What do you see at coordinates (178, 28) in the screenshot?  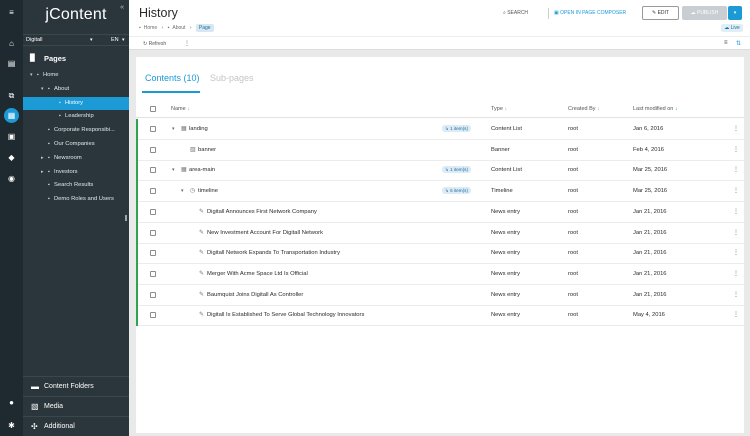 I see `breadcrumb-about: About` at bounding box center [178, 28].